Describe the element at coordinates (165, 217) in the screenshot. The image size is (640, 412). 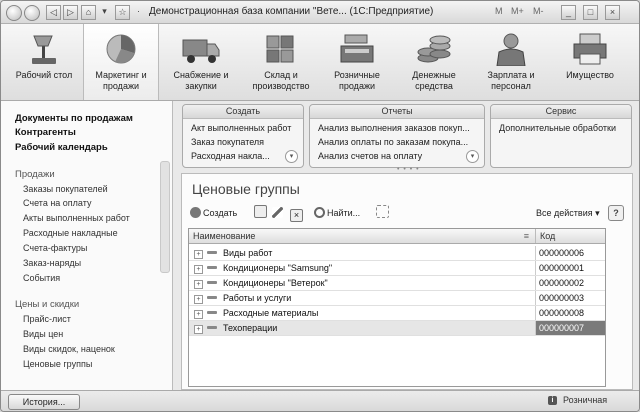
I see `nav-scrollbar` at that location.